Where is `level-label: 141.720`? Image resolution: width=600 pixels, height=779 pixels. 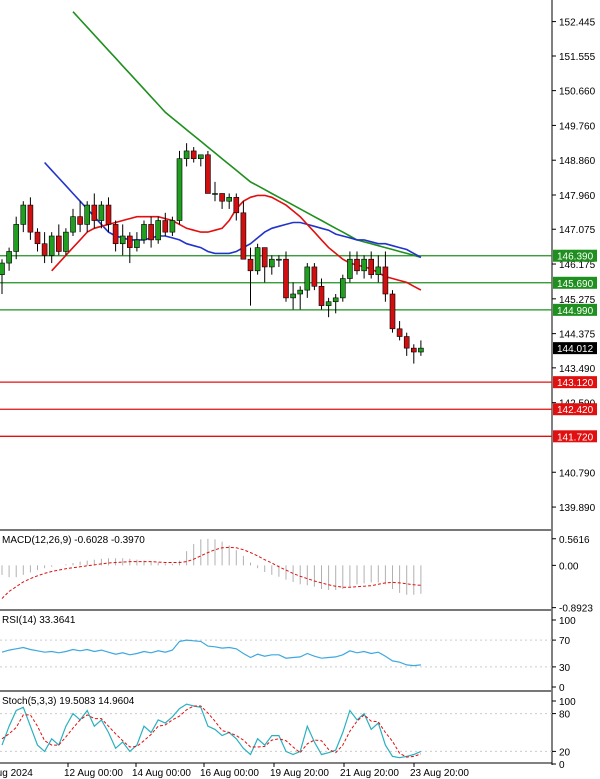 level-label: 141.720 is located at coordinates (575, 437).